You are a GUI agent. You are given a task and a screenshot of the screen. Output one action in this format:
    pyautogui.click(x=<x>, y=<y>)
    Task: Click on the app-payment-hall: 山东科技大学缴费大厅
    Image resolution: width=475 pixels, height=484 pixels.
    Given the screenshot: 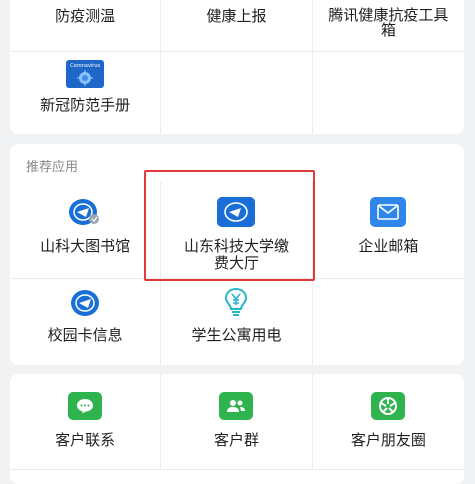 What is the action you would take?
    pyautogui.click(x=237, y=230)
    